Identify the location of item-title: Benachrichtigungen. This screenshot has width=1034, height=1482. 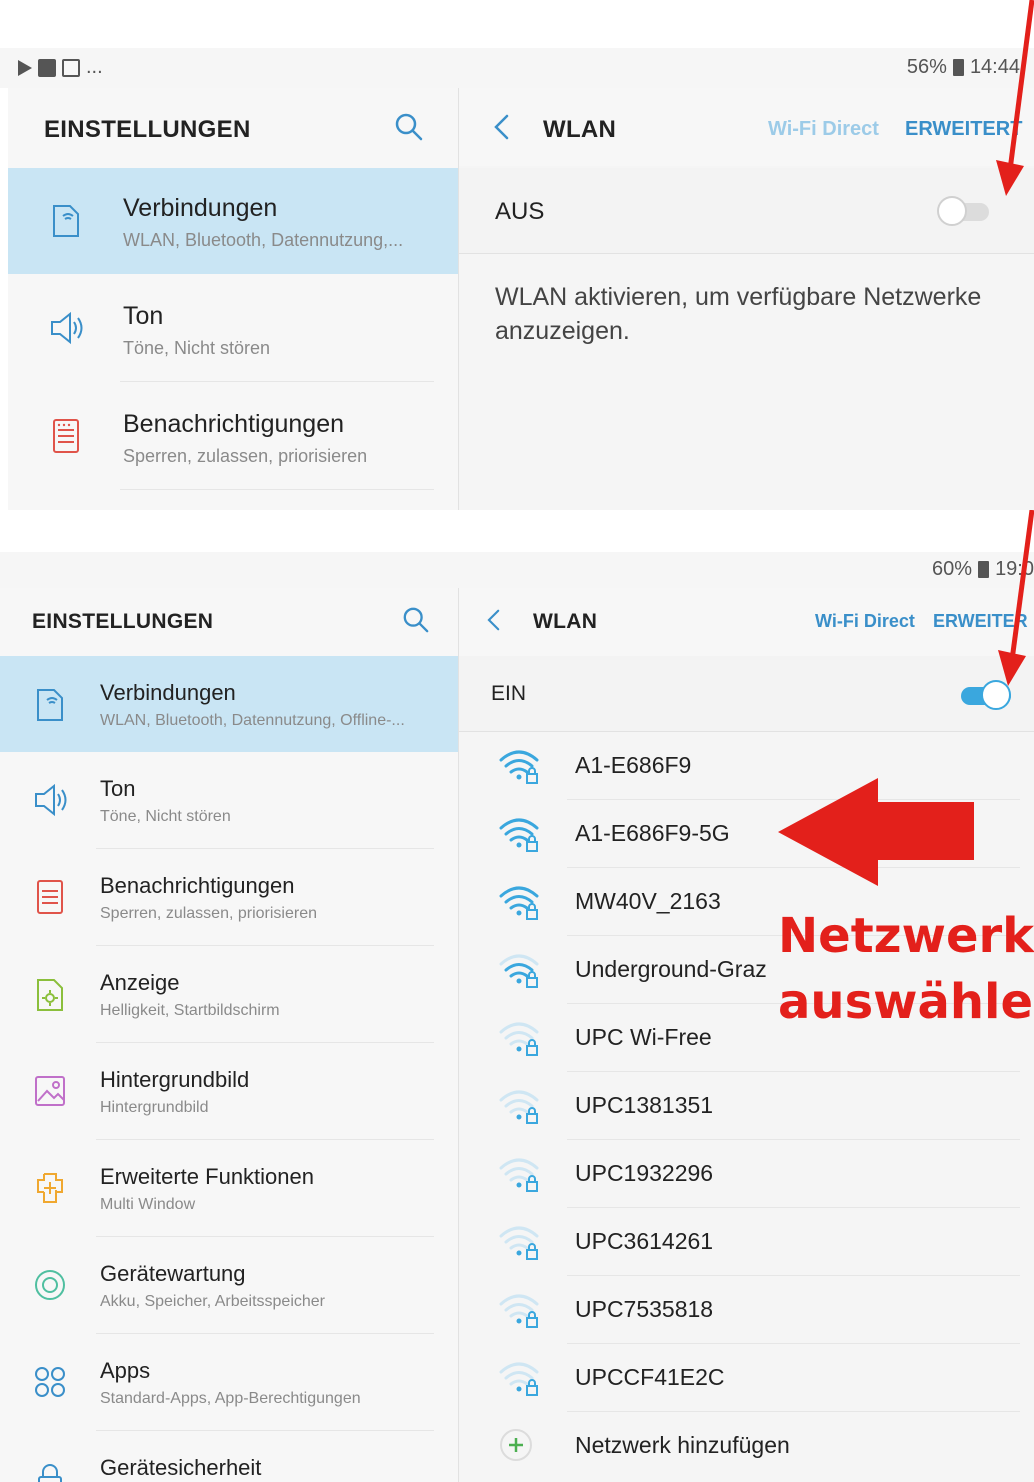
(233, 424).